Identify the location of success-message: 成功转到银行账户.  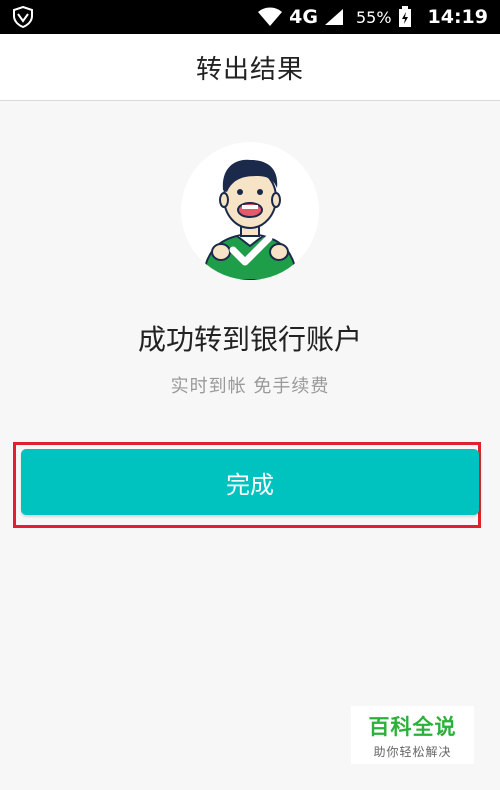
(249, 339).